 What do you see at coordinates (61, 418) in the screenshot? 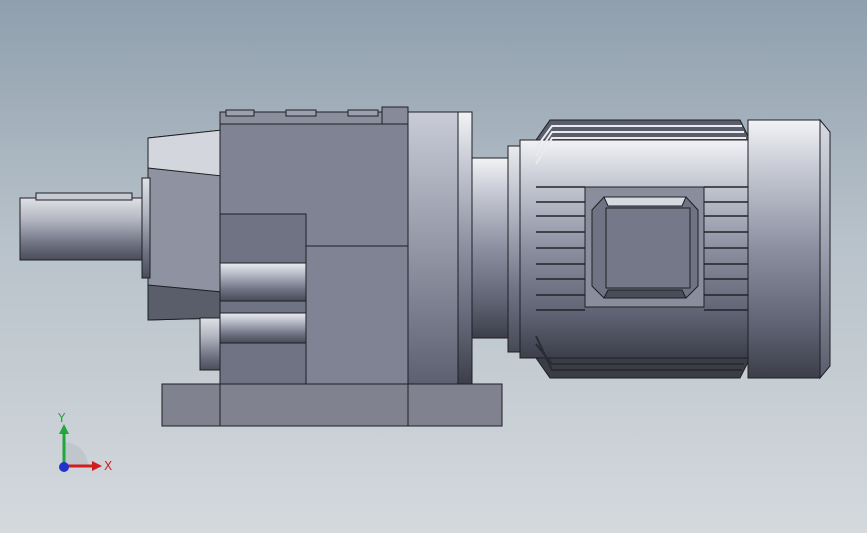
I see `y-axis-label: Y` at bounding box center [61, 418].